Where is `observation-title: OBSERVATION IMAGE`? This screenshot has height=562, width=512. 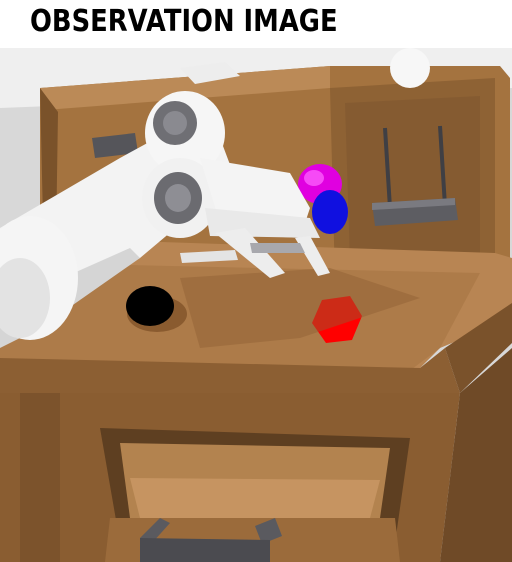 observation-title: OBSERVATION IMAGE is located at coordinates (184, 21).